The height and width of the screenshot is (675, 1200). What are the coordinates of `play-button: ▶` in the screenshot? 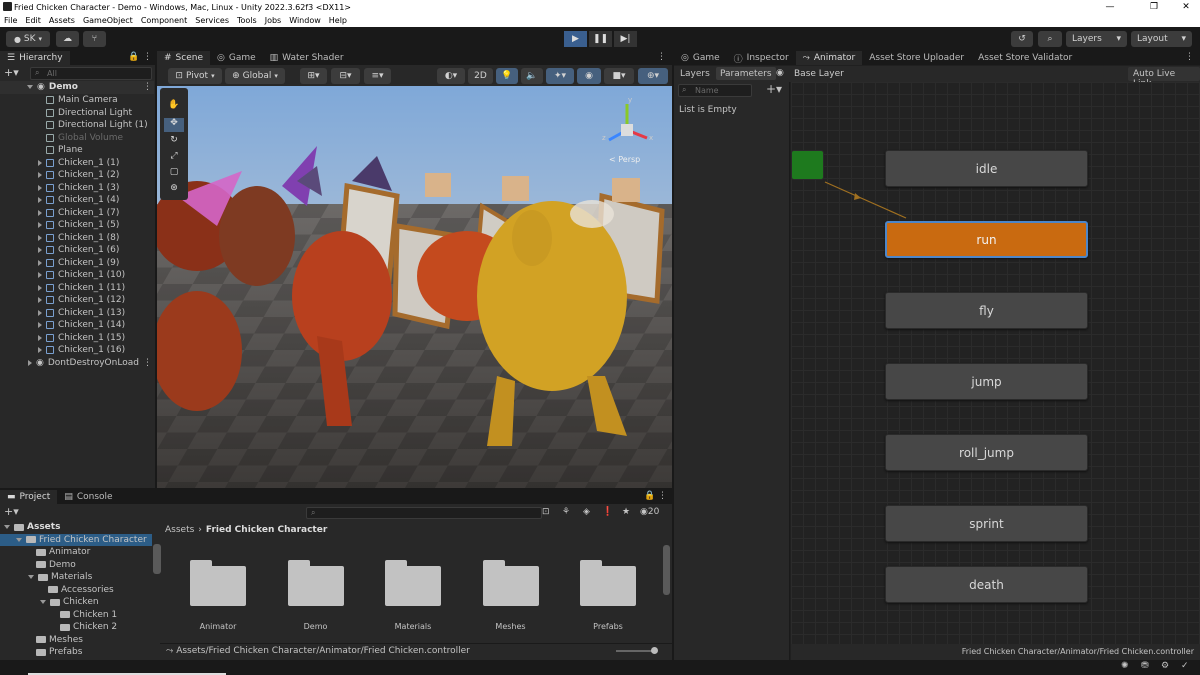 It's located at (575, 39).